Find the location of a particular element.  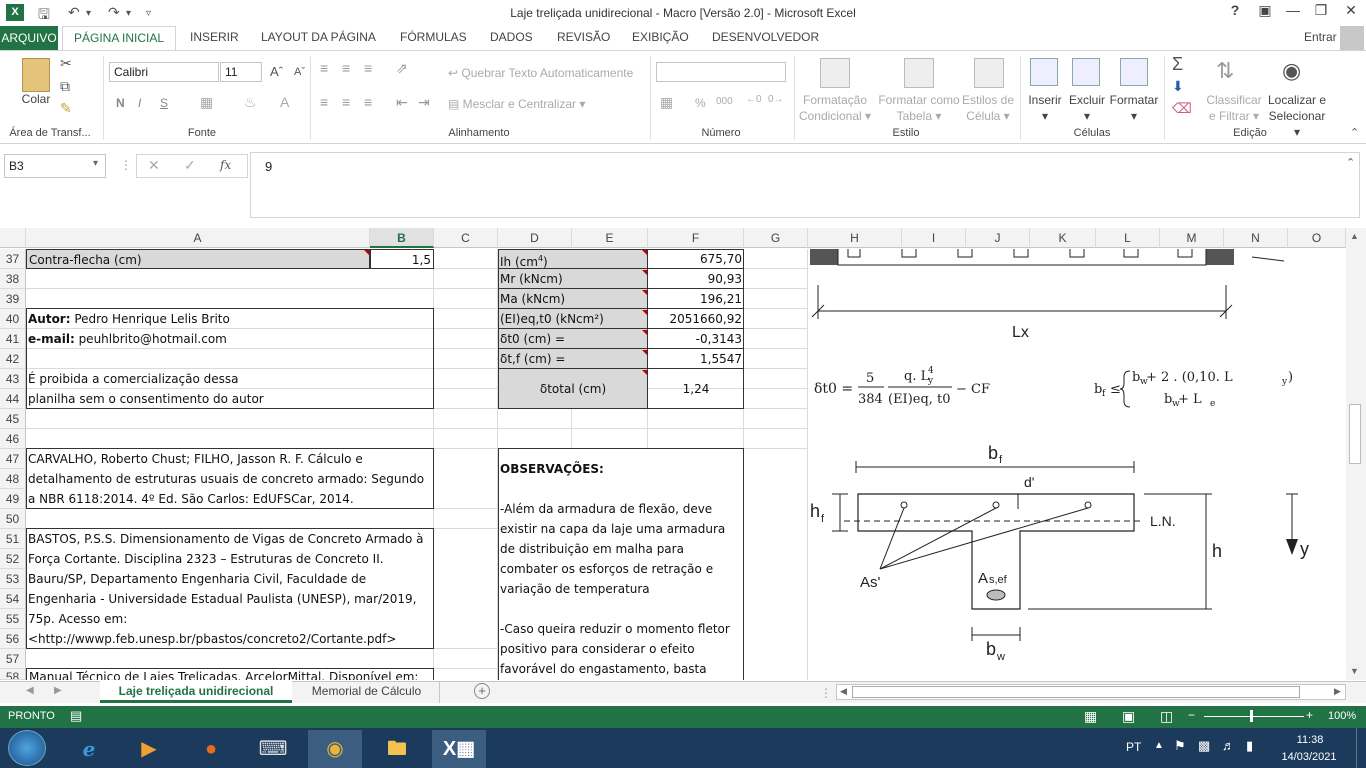

row-header: 55 is located at coordinates (13, 619).